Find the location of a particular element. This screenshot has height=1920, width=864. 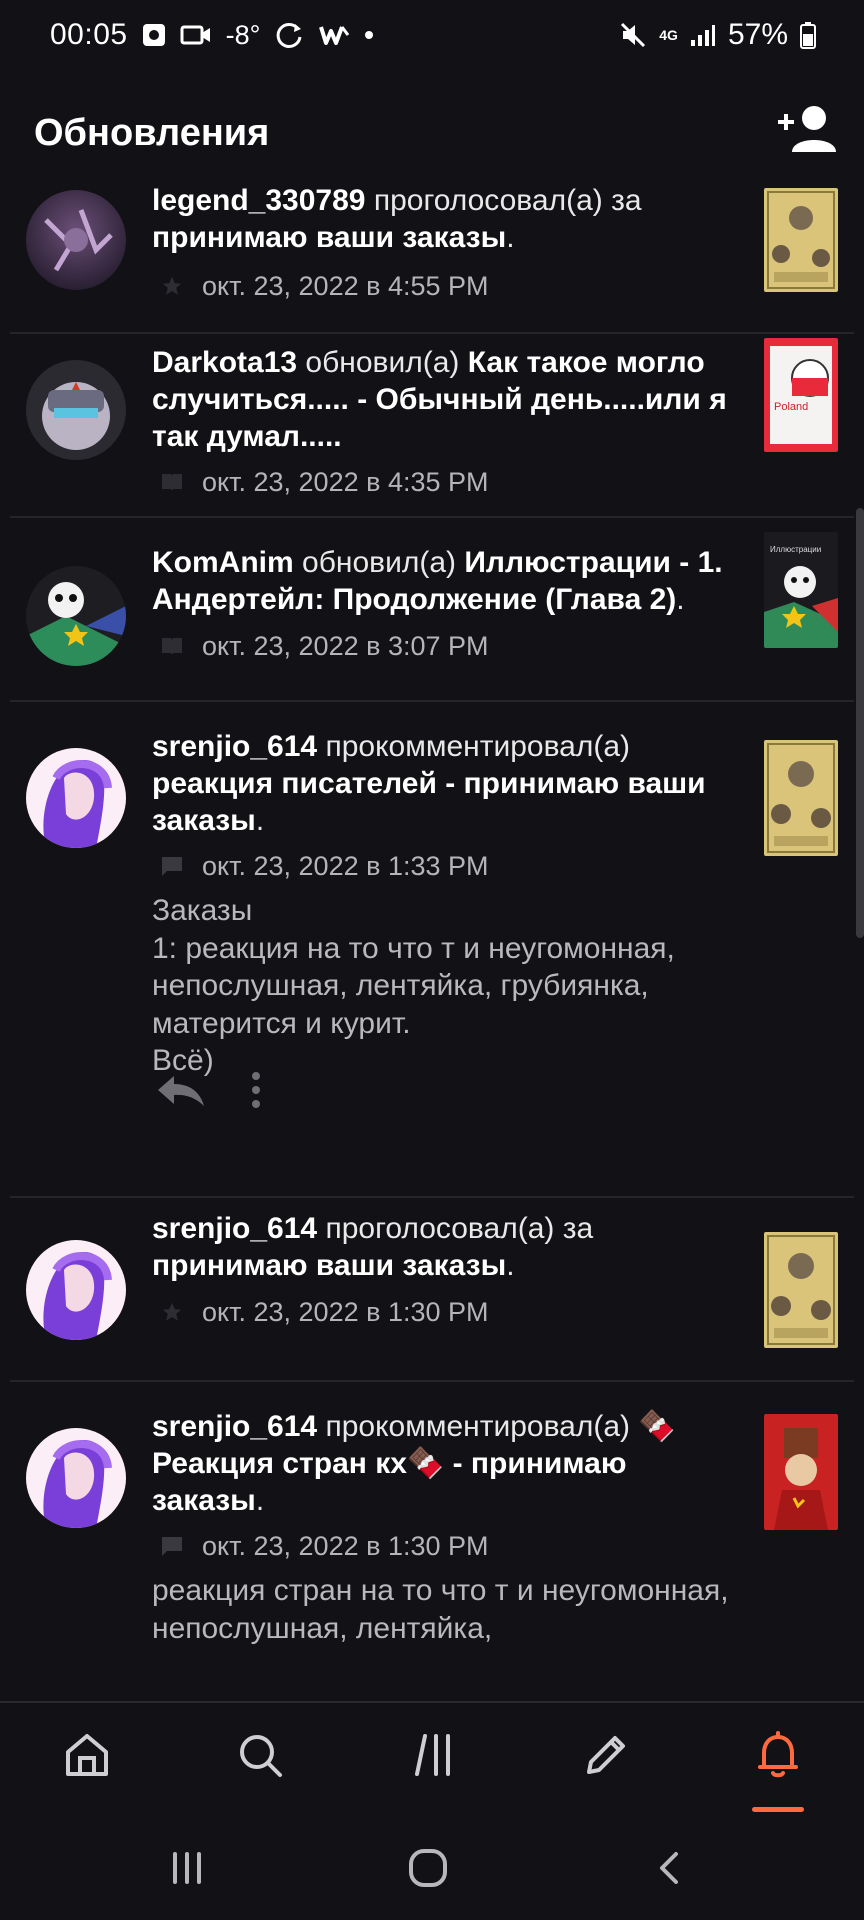

notifications-icon is located at coordinates (778, 1754).